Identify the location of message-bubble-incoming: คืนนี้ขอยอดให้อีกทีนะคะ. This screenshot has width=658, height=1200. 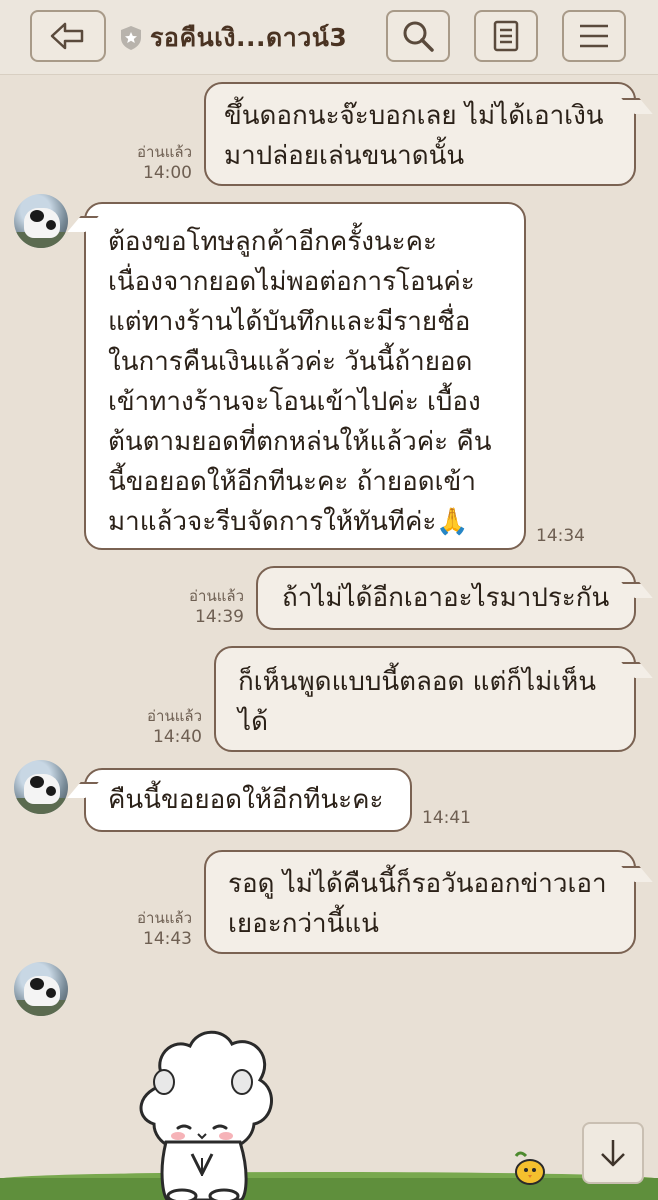
(248, 800).